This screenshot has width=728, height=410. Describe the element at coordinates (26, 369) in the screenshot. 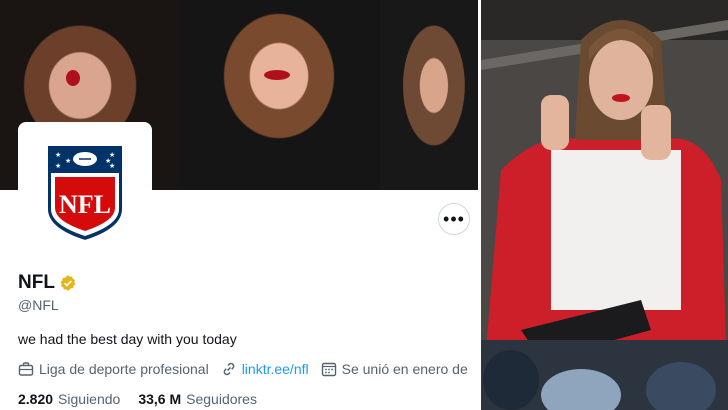

I see `briefcase-icon` at that location.